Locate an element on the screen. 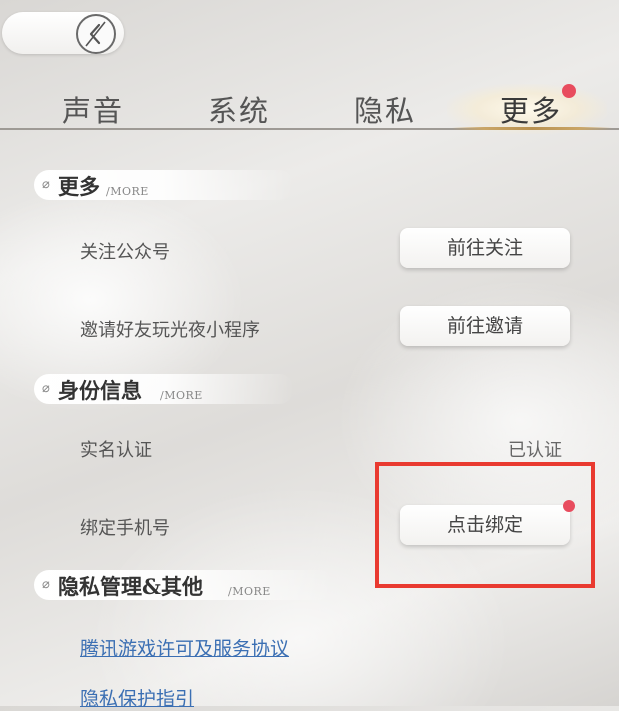 The height and width of the screenshot is (711, 619). tab-notification-dot is located at coordinates (569, 91).